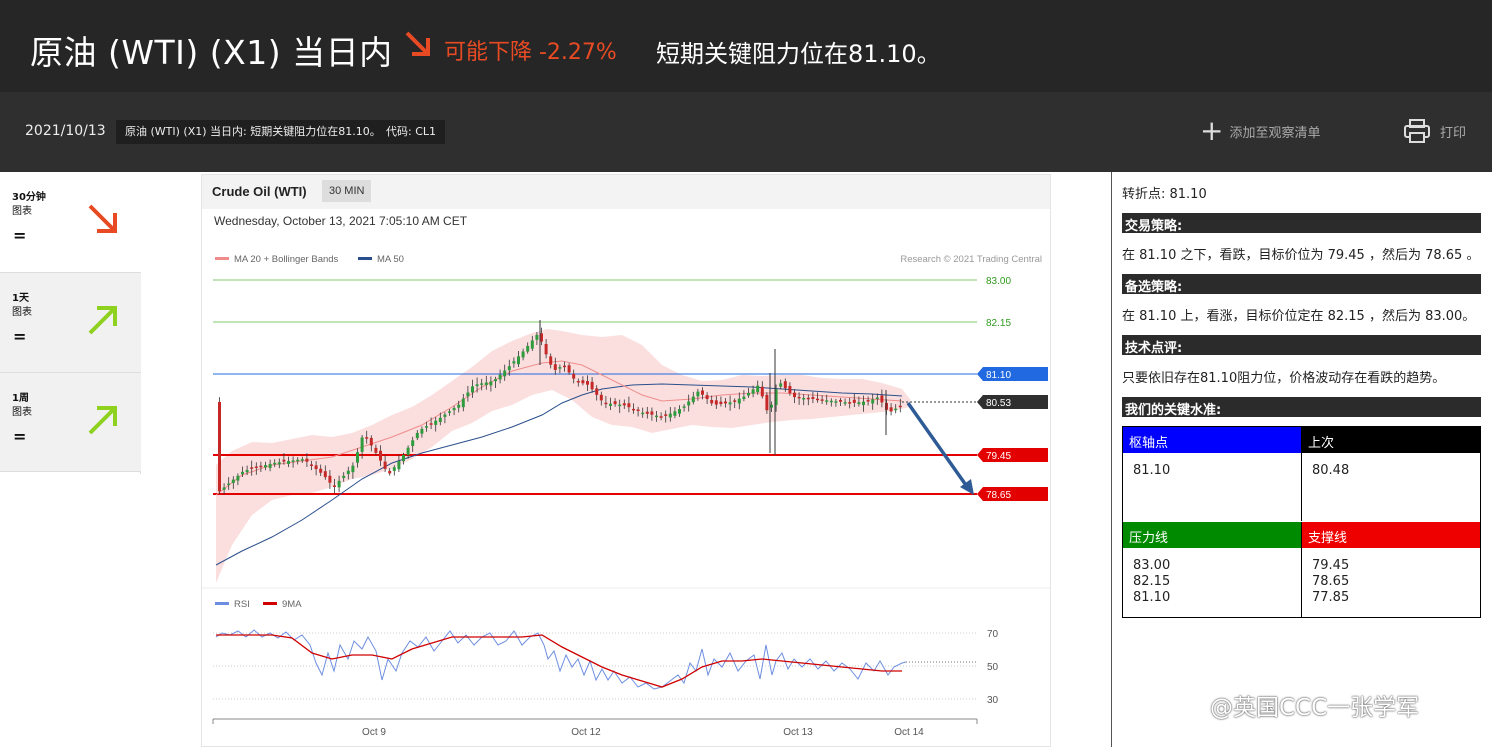  Describe the element at coordinates (1152, 581) in the screenshot. I see `resistance-value: 82.15` at that location.